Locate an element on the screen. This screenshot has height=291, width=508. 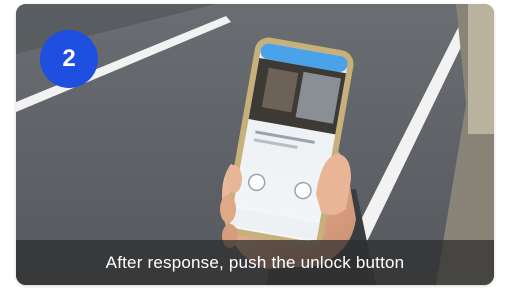
caption-text: After response, push the unlock button is located at coordinates (255, 262).